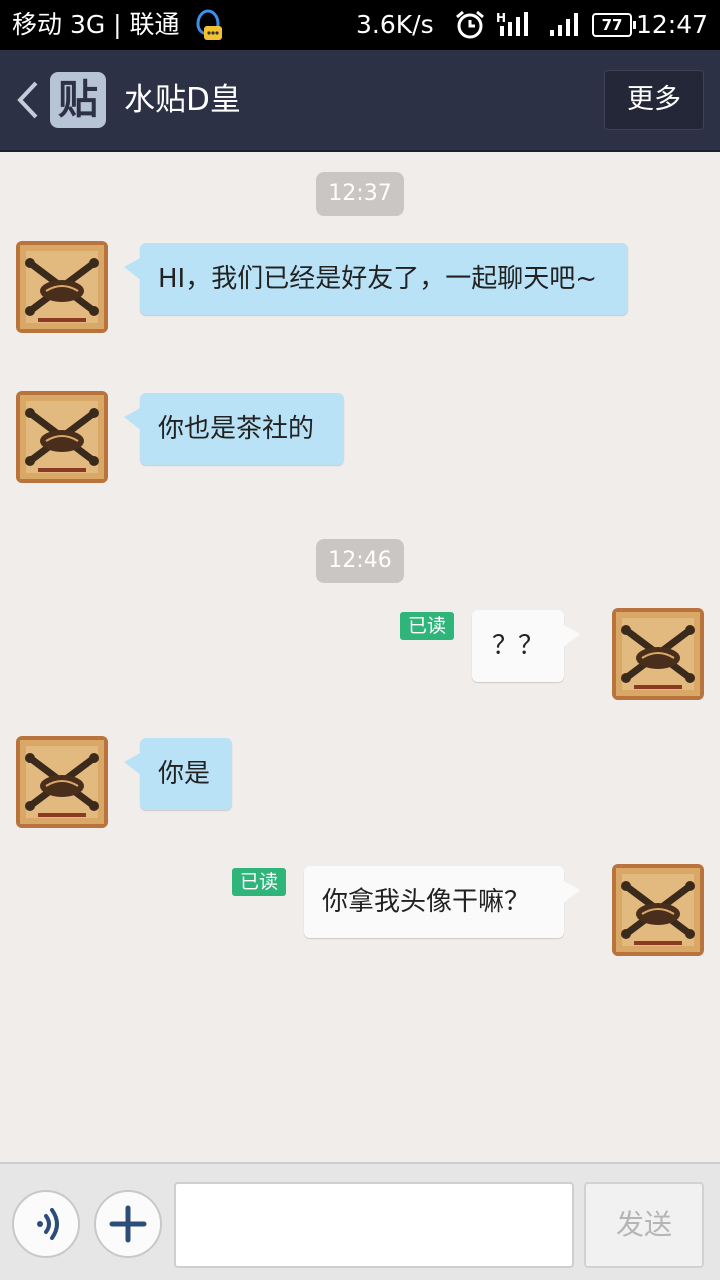 This screenshot has height=1280, width=720. What do you see at coordinates (644, 1225) in the screenshot?
I see `send-button: 发送` at bounding box center [644, 1225].